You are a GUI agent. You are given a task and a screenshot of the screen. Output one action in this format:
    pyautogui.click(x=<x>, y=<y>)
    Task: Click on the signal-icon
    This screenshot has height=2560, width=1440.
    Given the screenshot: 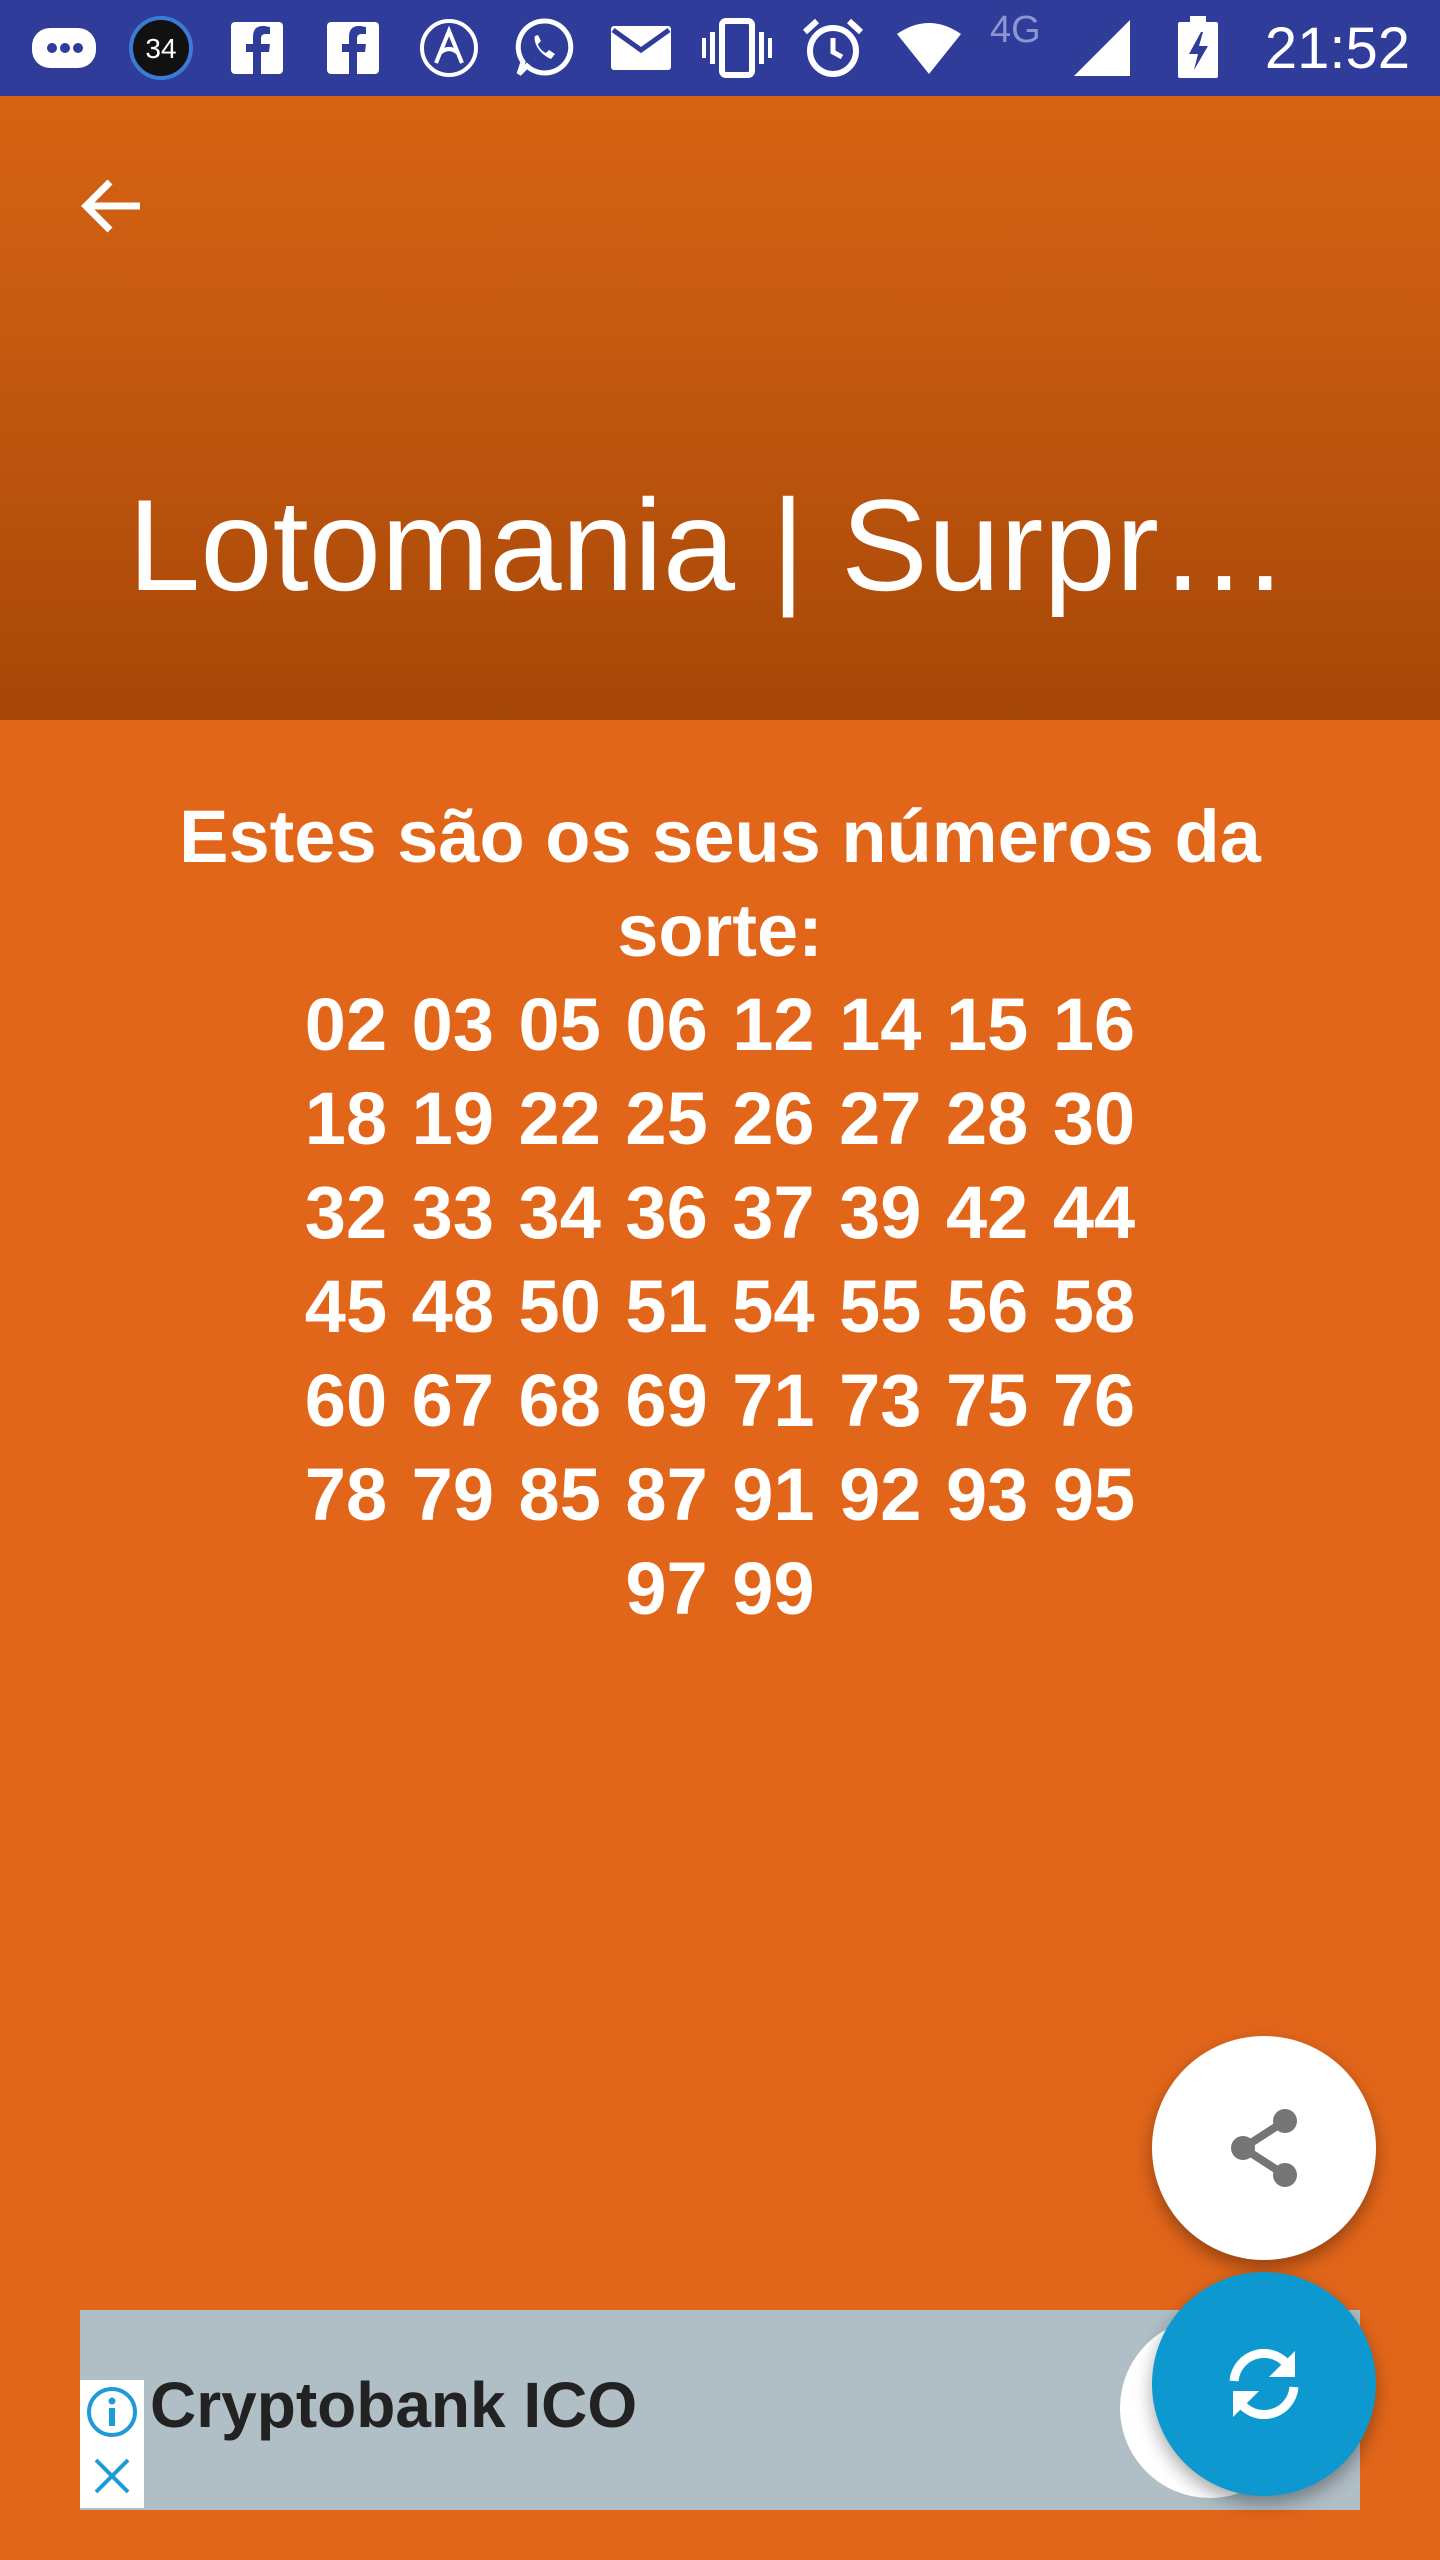 What is the action you would take?
    pyautogui.click(x=1102, y=48)
    